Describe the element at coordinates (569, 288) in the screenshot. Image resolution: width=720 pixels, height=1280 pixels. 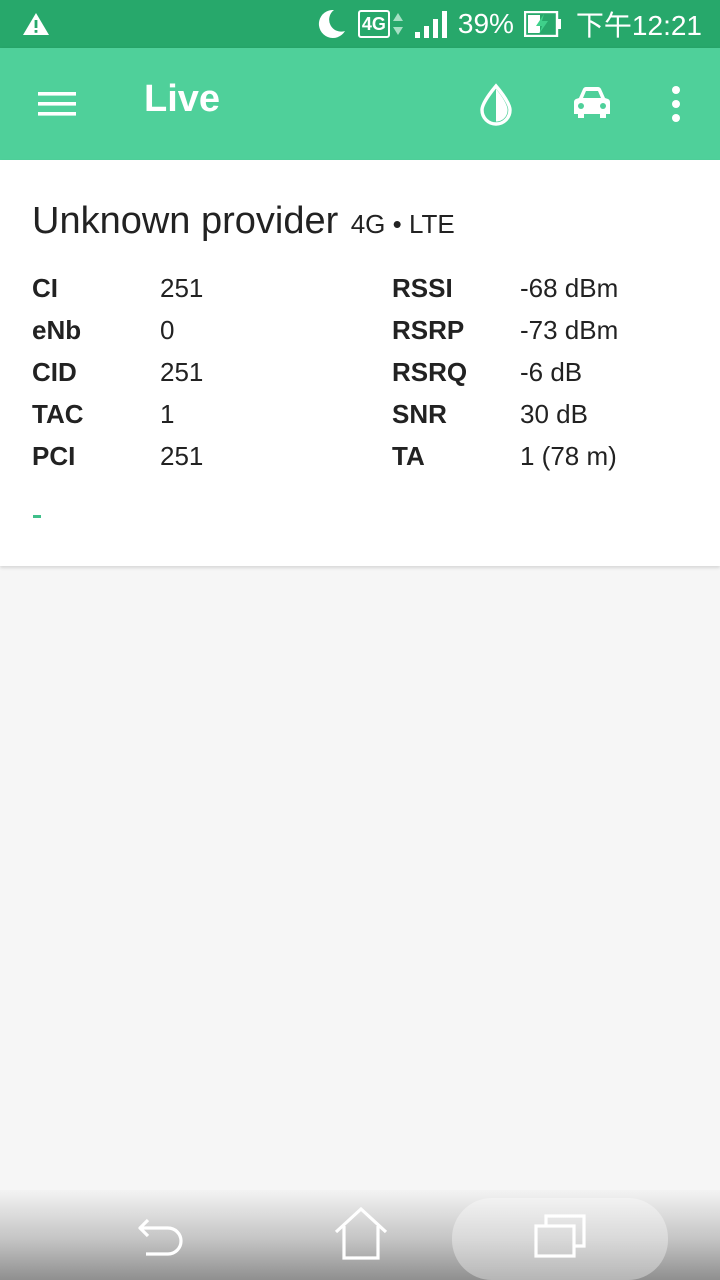
I see `param-value-rssi: -68 dBm` at that location.